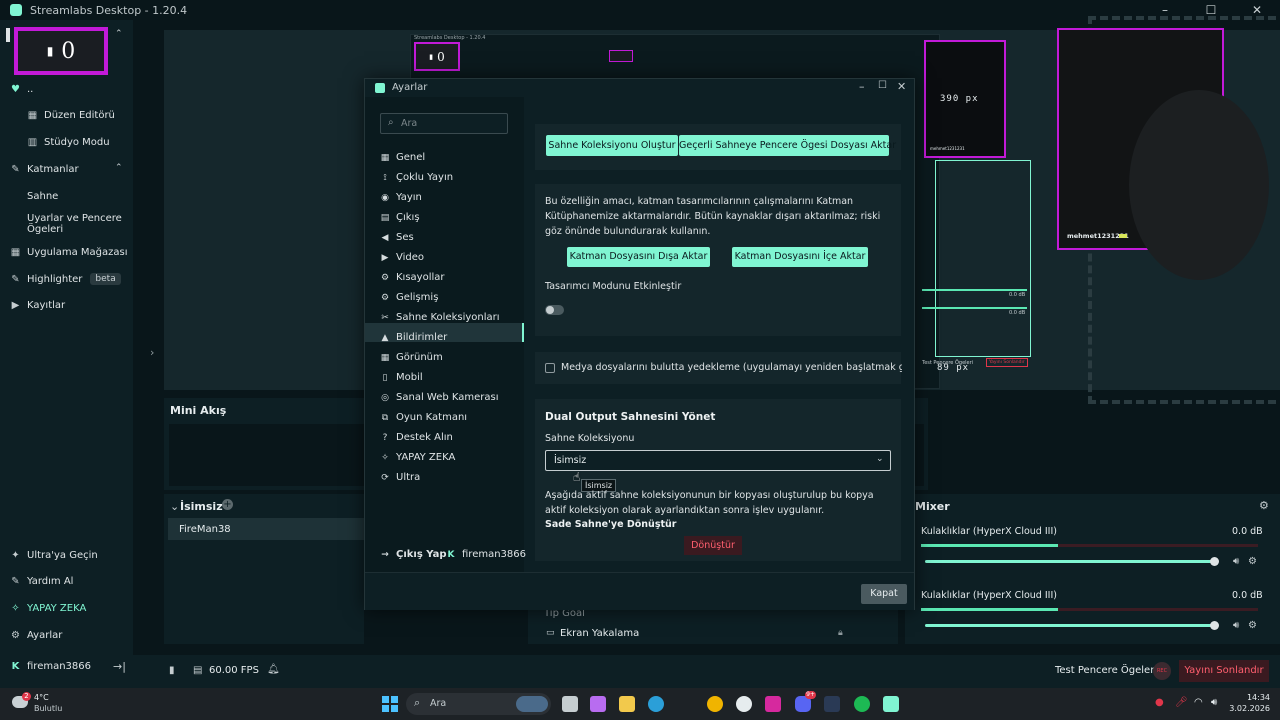 The width and height of the screenshot is (1280, 720). What do you see at coordinates (68, 142) in the screenshot?
I see `sidebar-item-studio-mode: ▥ Stüdyo Modu` at bounding box center [68, 142].